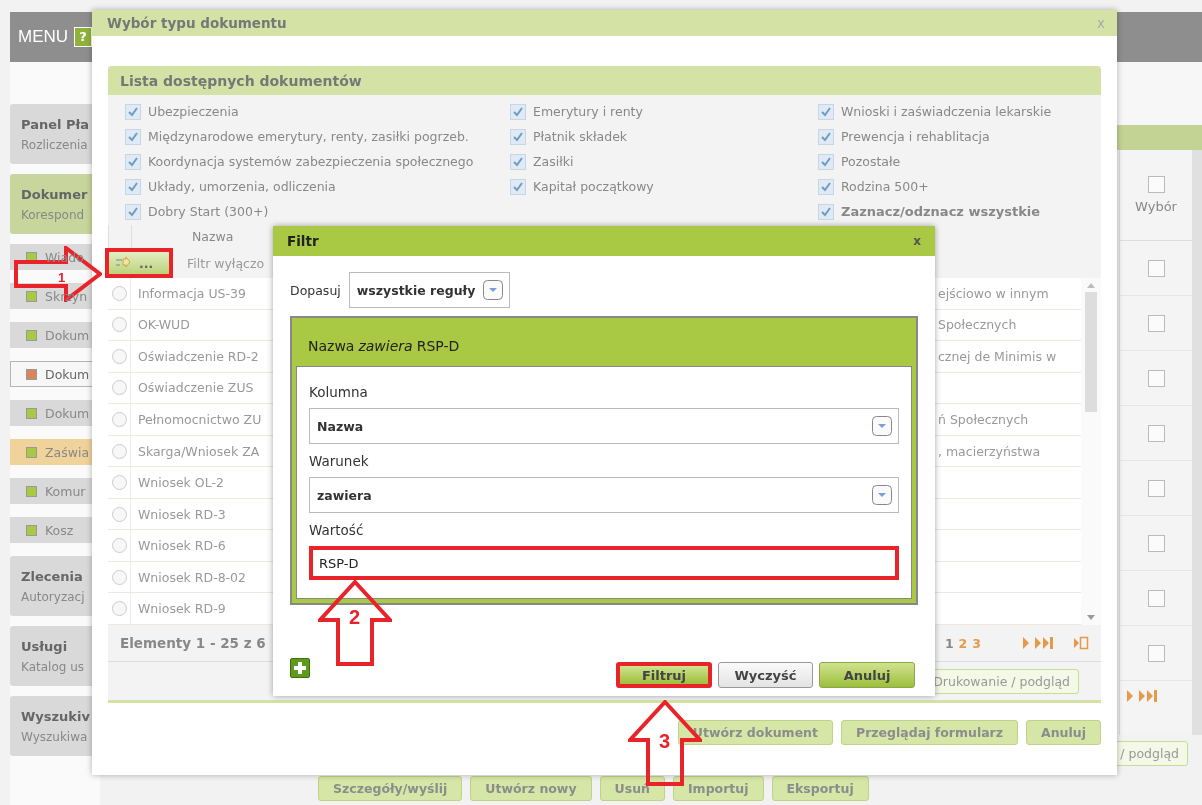 Image resolution: width=1202 pixels, height=805 pixels. What do you see at coordinates (315, 290) in the screenshot?
I see `field-label: Dopasuj` at bounding box center [315, 290].